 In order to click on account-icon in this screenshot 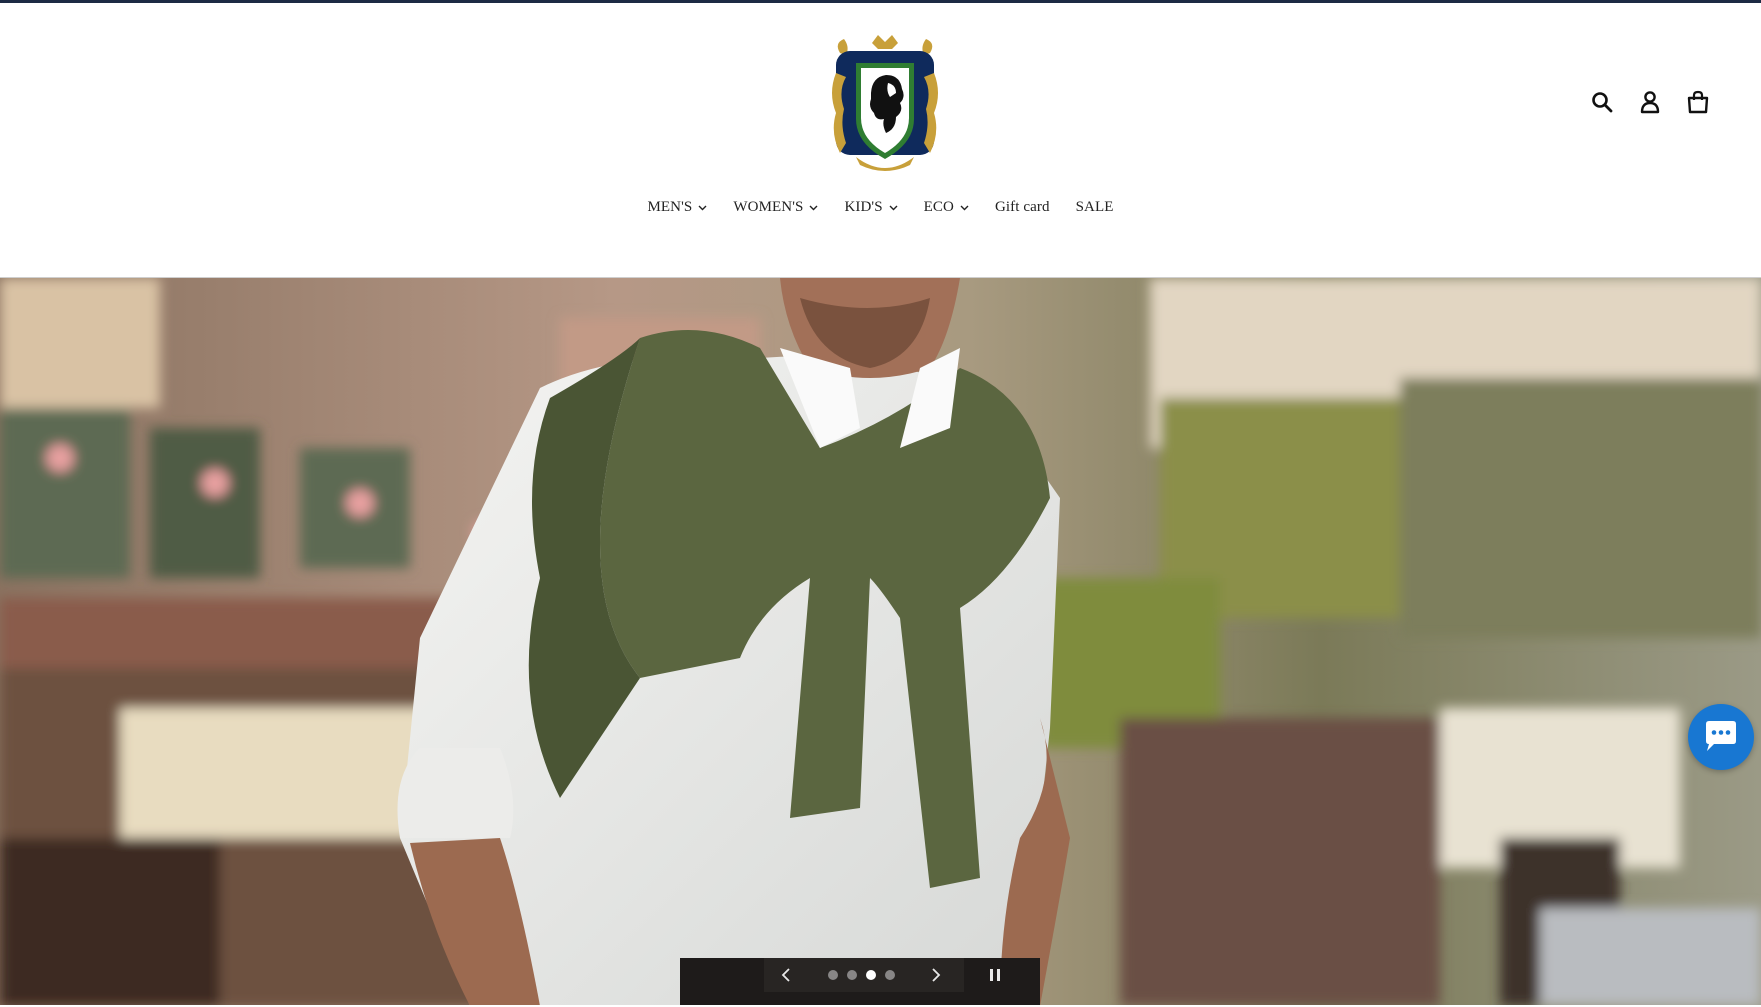, I will do `click(1650, 102)`.